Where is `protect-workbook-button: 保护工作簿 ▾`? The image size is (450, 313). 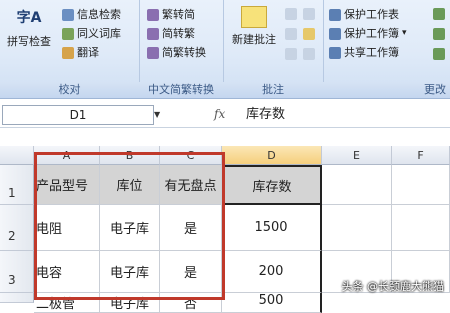 protect-workbook-button: 保护工作簿 ▾ is located at coordinates (368, 33).